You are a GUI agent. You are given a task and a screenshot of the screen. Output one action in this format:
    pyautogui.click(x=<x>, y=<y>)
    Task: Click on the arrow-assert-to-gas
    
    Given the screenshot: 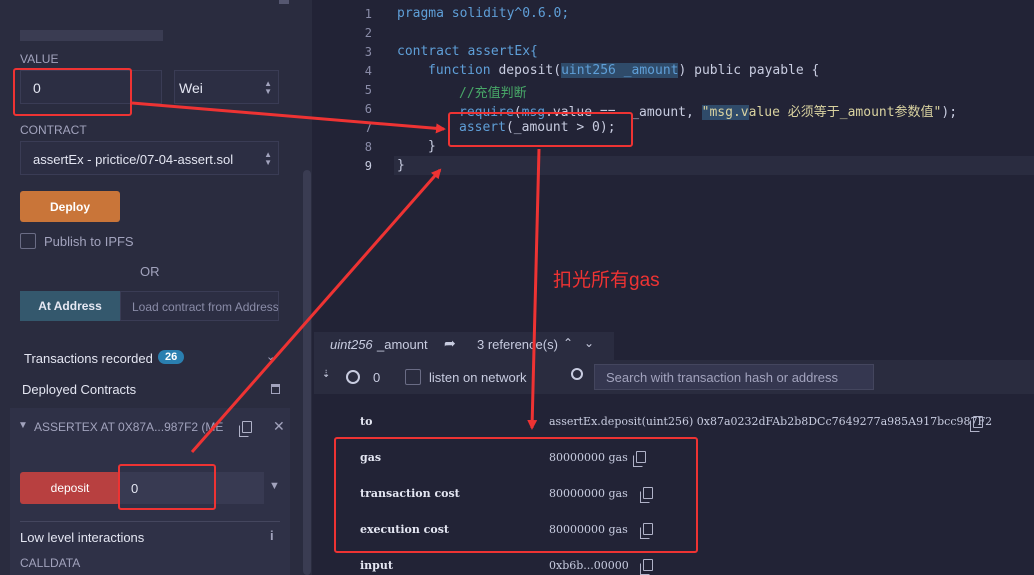 What is the action you would take?
    pyautogui.click(x=534, y=289)
    